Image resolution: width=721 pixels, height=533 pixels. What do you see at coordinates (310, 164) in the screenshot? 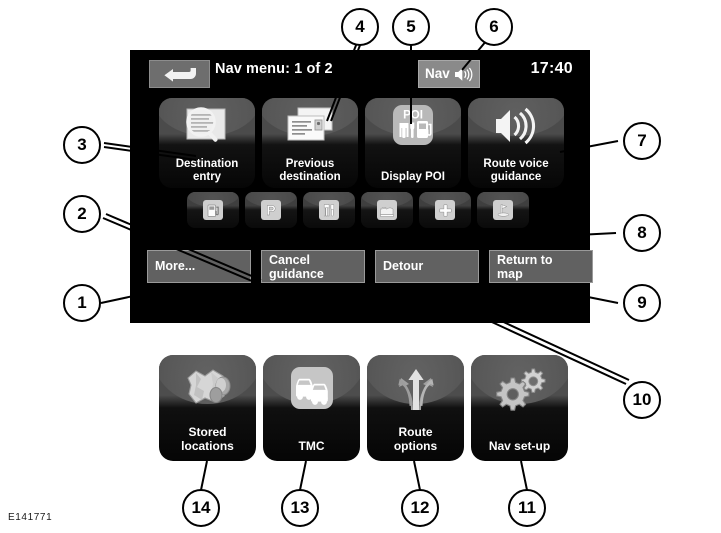
I see `tile-label-line1: Previous` at bounding box center [310, 164].